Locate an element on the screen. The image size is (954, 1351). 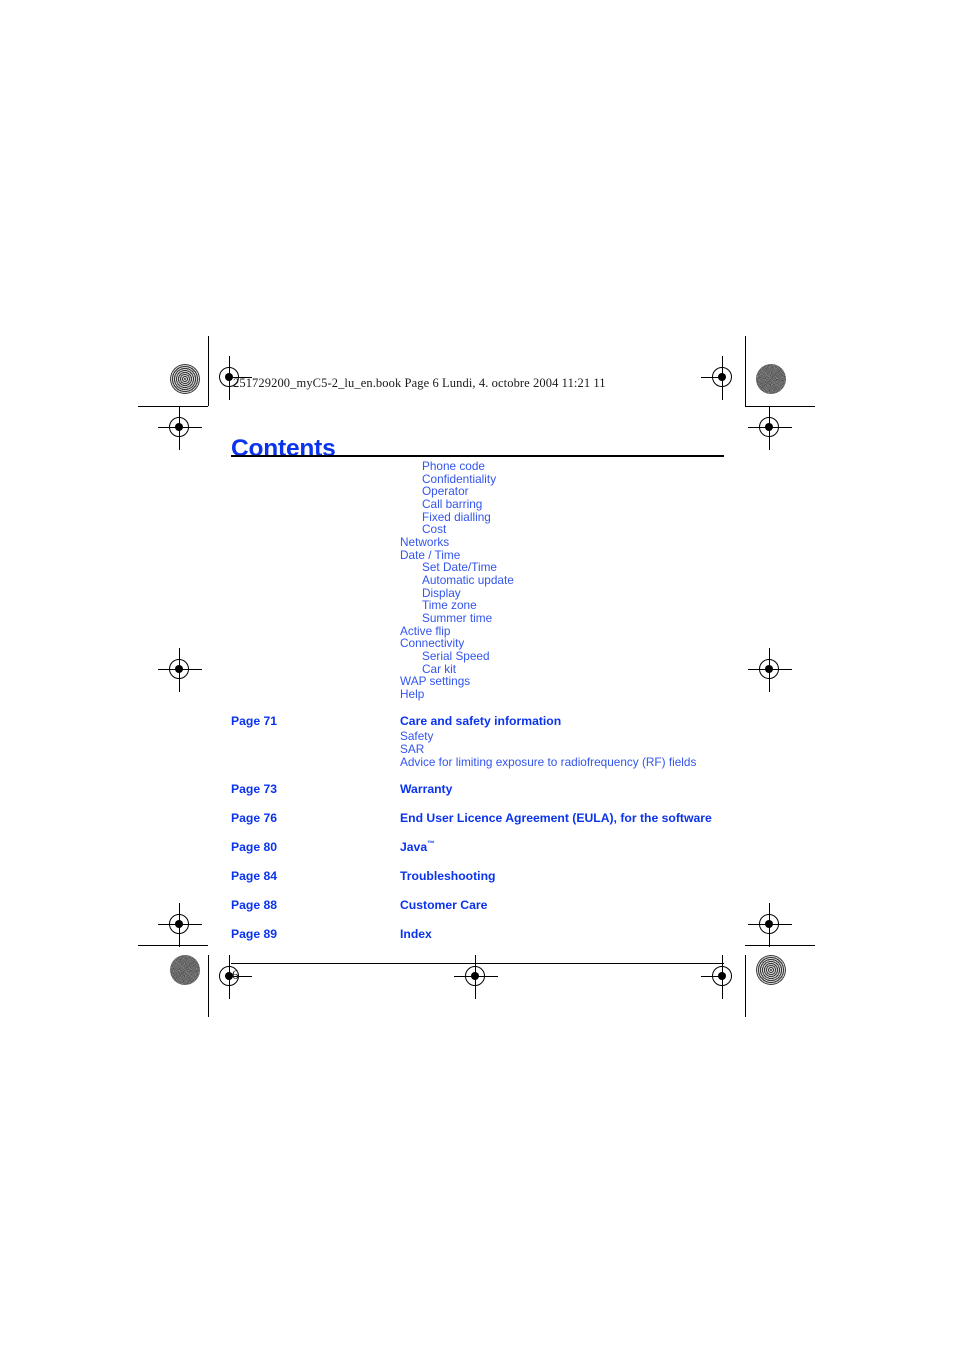
toc-sub-item: Summer time is located at coordinates (476, 618).